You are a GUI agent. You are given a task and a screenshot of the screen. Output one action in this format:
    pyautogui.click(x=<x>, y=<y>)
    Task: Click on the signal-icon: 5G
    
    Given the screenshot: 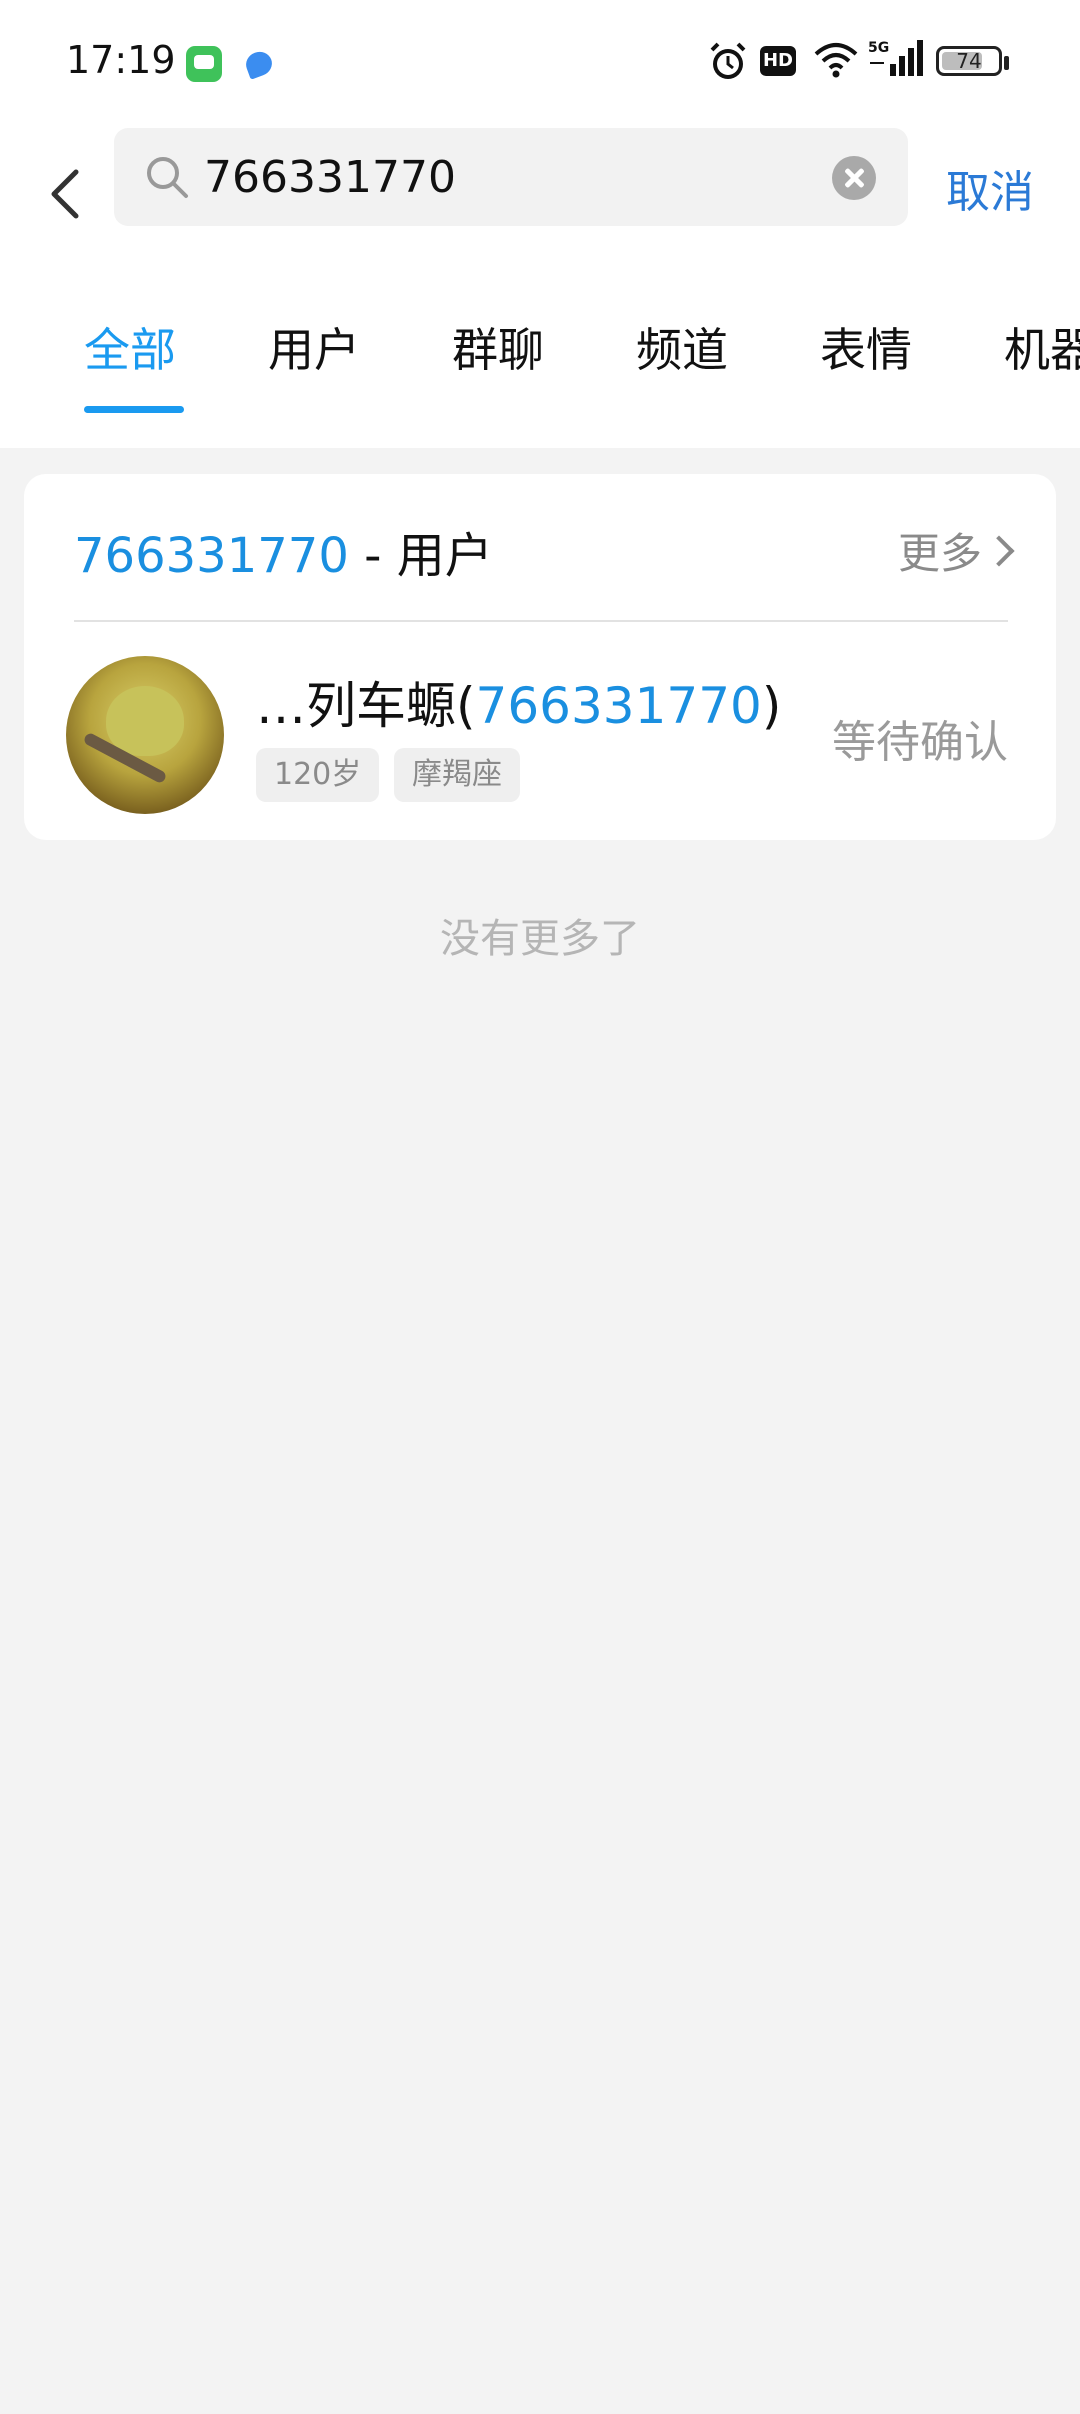 What is the action you would take?
    pyautogui.click(x=895, y=58)
    